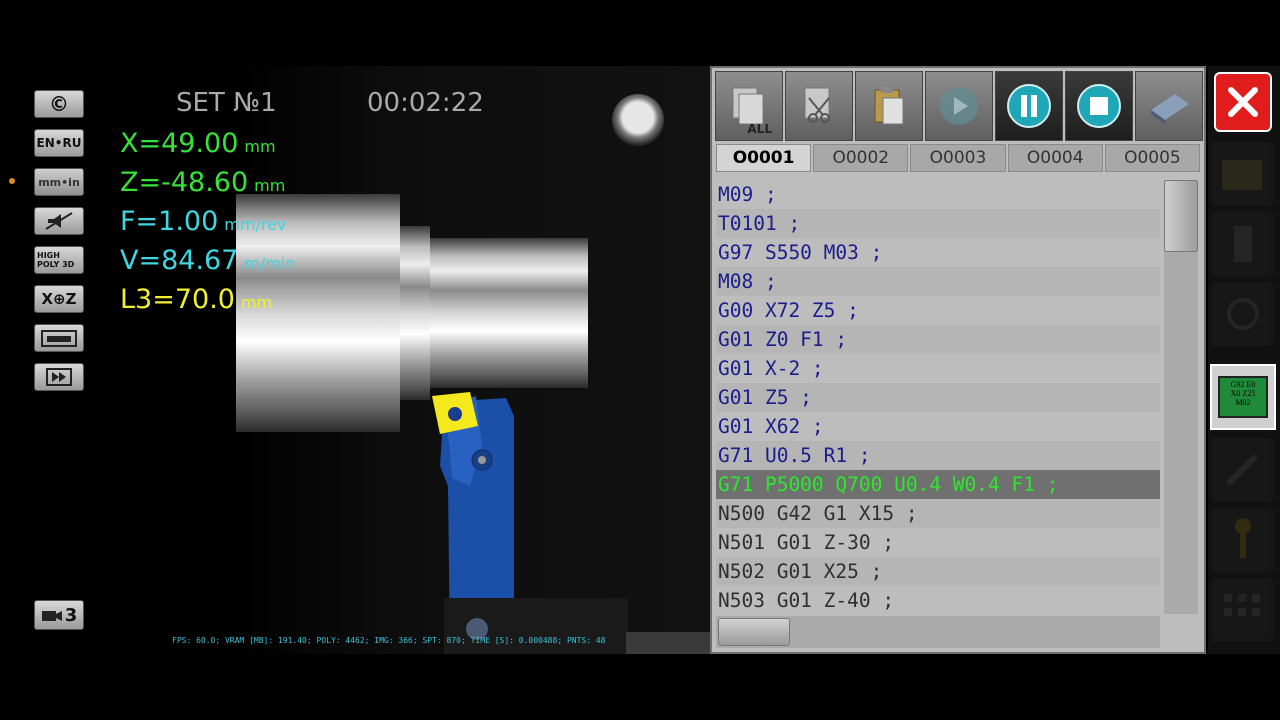  What do you see at coordinates (1169, 106) in the screenshot?
I see `reset-button` at bounding box center [1169, 106].